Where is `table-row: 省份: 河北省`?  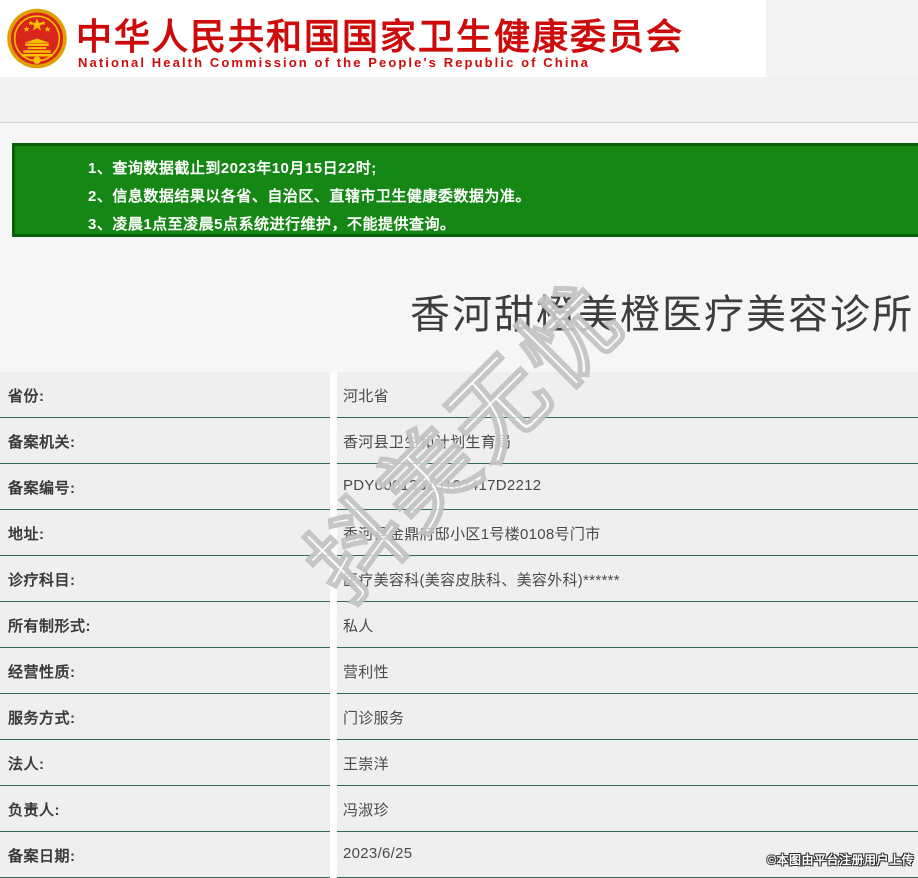 table-row: 省份: 河北省 is located at coordinates (459, 395).